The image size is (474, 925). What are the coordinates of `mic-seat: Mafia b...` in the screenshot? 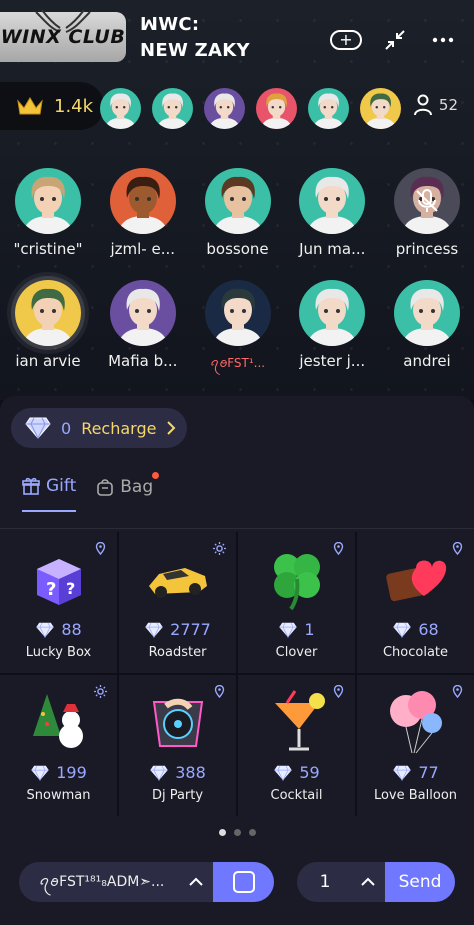 It's located at (142, 328).